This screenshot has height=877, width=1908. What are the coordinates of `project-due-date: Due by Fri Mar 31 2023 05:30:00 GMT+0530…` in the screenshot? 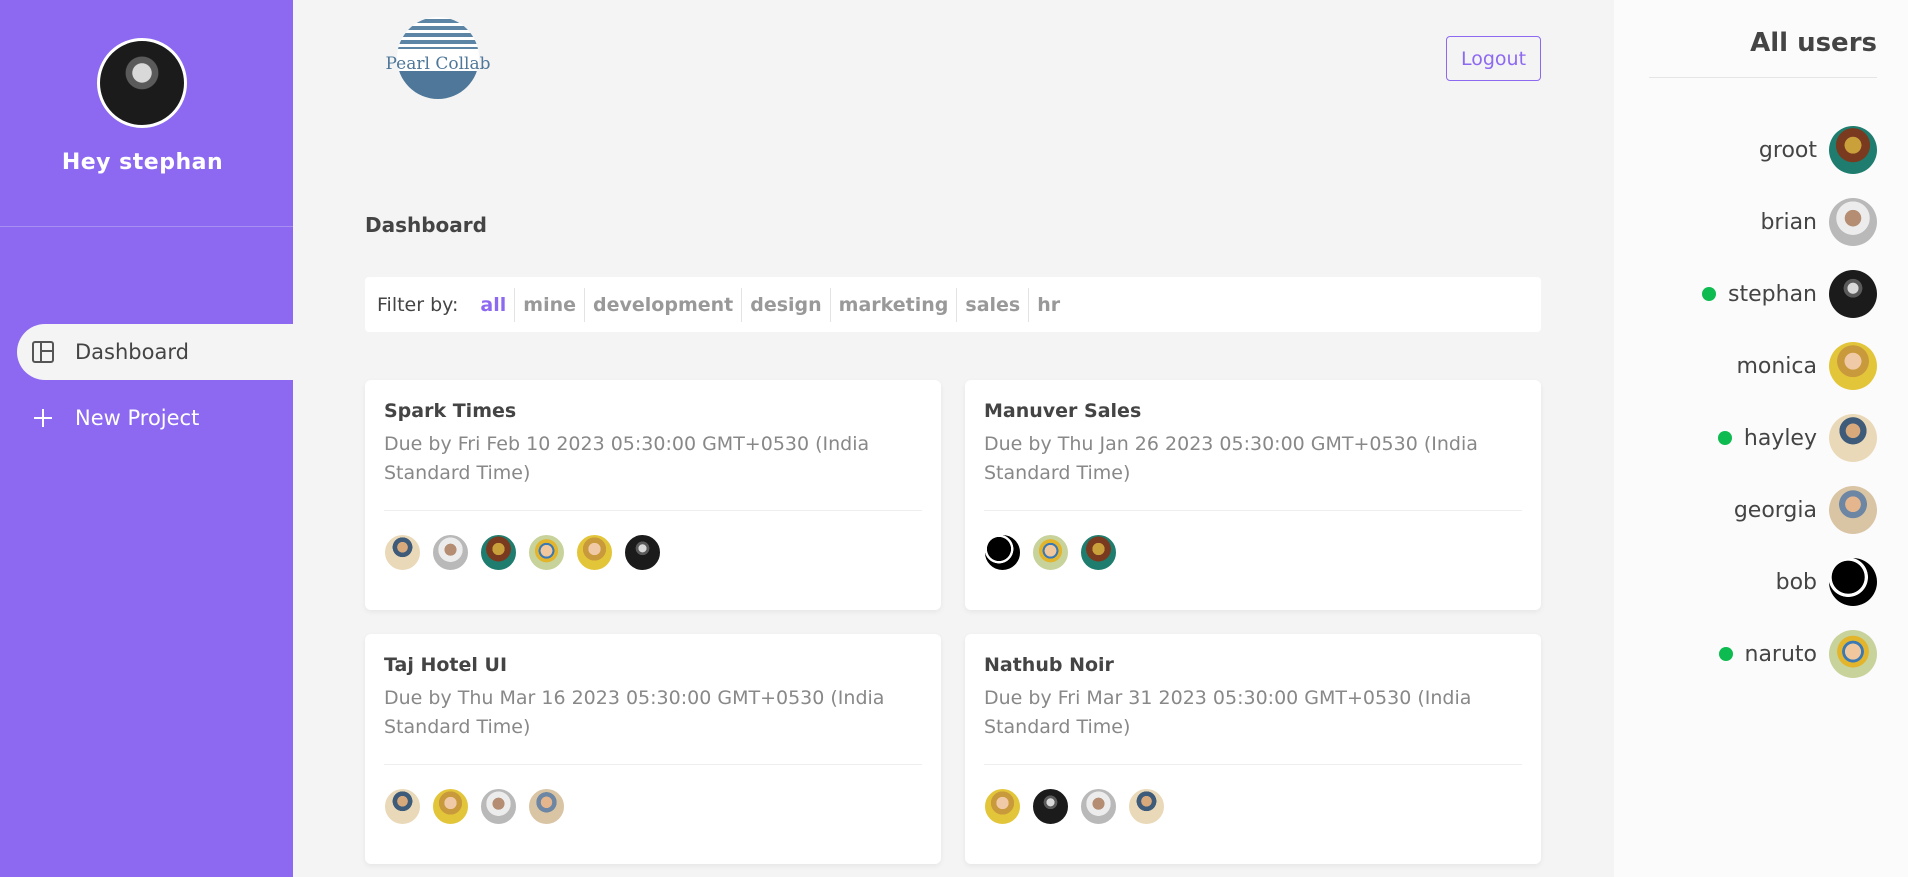 It's located at (1228, 712).